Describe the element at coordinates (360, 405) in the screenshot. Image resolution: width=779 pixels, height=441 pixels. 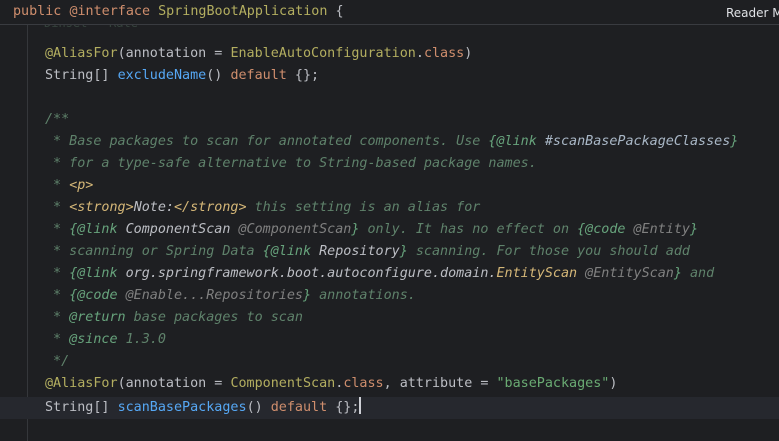
I see `text-caret` at that location.